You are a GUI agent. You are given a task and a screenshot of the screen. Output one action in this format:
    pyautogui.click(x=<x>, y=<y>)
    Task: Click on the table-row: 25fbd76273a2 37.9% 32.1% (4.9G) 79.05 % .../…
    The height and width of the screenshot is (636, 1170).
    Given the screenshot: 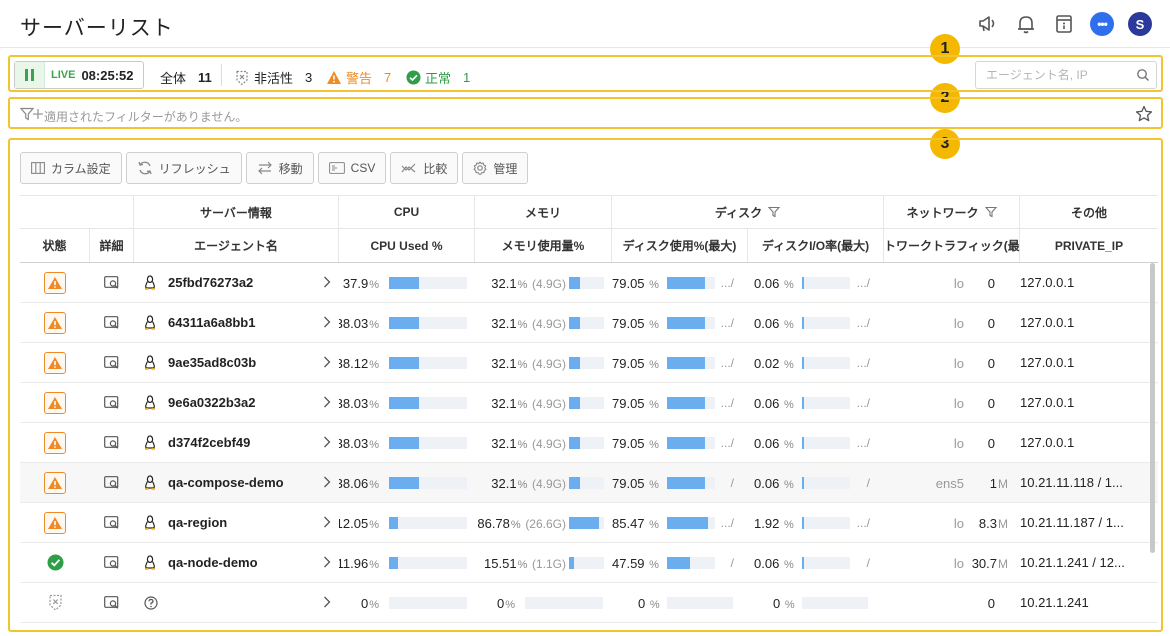 What is the action you would take?
    pyautogui.click(x=589, y=283)
    